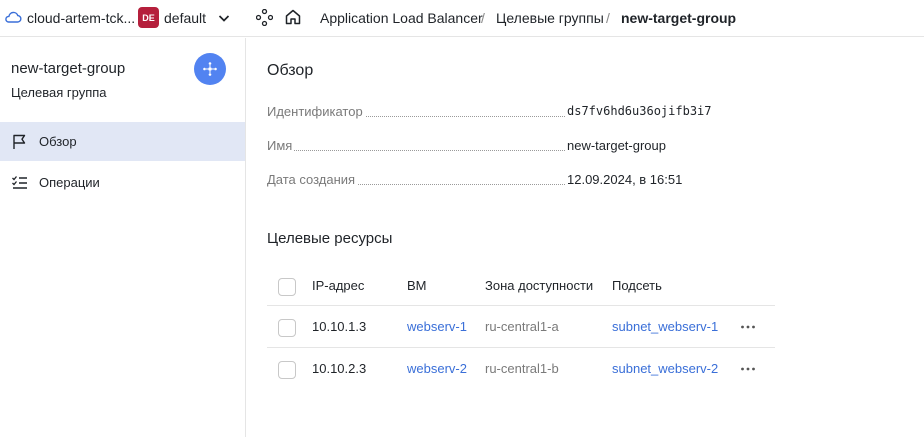  Describe the element at coordinates (497, 113) in the screenshot. I see `property-id: Идентификатор ds7fv6hd6u36ojifb3i7` at that location.